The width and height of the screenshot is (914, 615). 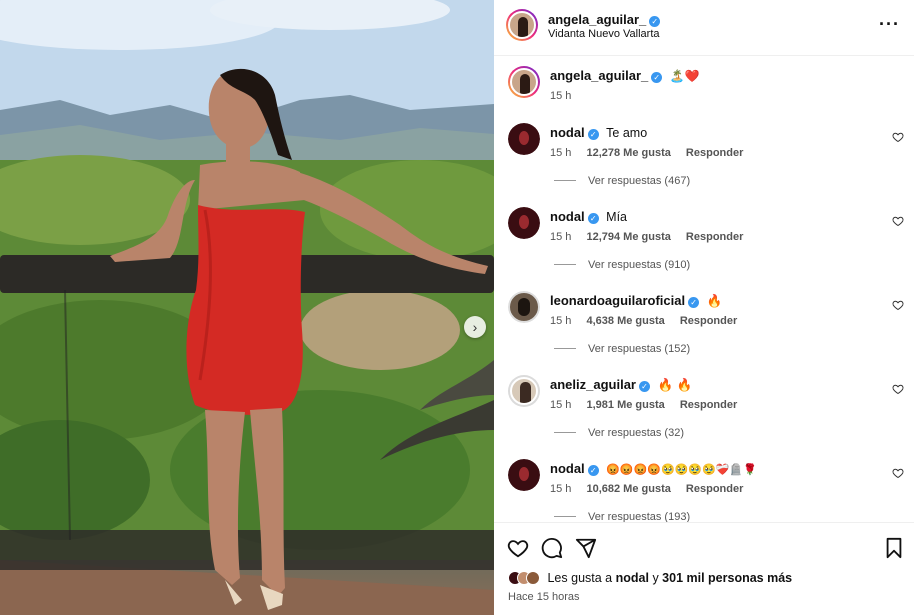 What do you see at coordinates (650, 578) in the screenshot?
I see `likes-summary: Les gusta a nodal y 301 mil personas más` at bounding box center [650, 578].